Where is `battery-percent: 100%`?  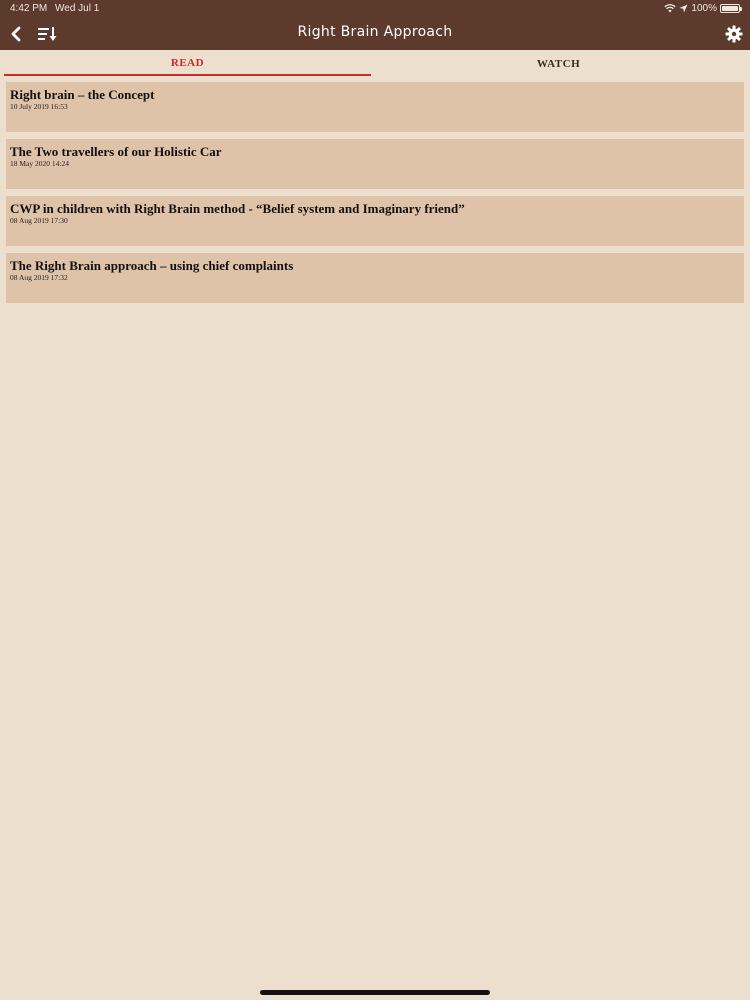
battery-percent: 100% is located at coordinates (704, 8).